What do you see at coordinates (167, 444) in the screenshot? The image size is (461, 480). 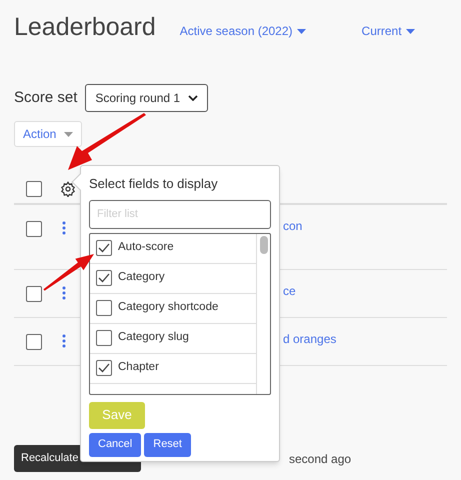 I see `popup-button: Reset` at bounding box center [167, 444].